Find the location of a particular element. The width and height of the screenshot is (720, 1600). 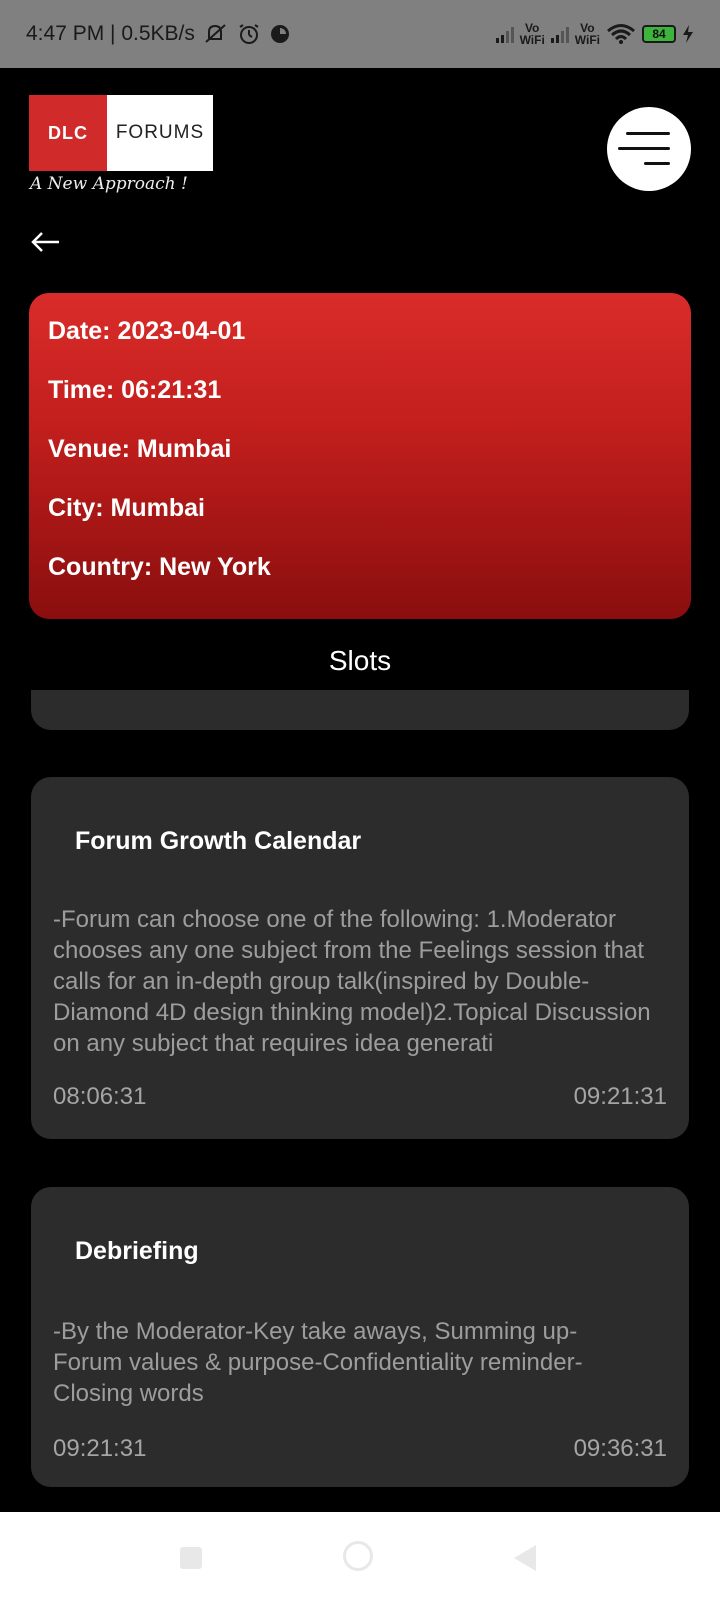

slot-title: Debriefing is located at coordinates (137, 1251).